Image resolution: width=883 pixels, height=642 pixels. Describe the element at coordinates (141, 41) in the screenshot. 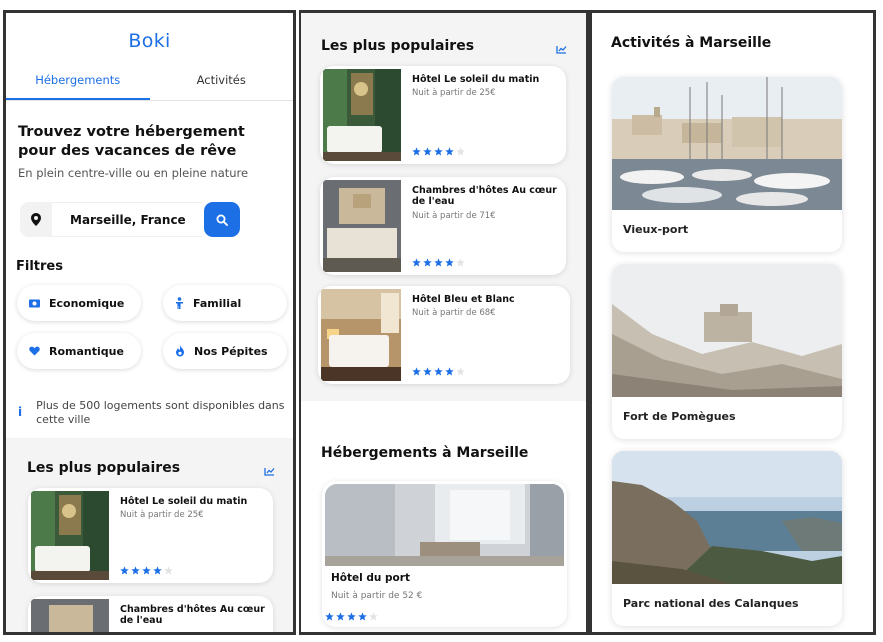

I see `logo-text-left: Bo` at that location.